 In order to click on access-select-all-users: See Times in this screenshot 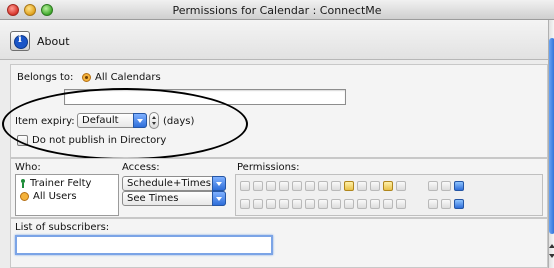, I will do `click(174, 198)`.